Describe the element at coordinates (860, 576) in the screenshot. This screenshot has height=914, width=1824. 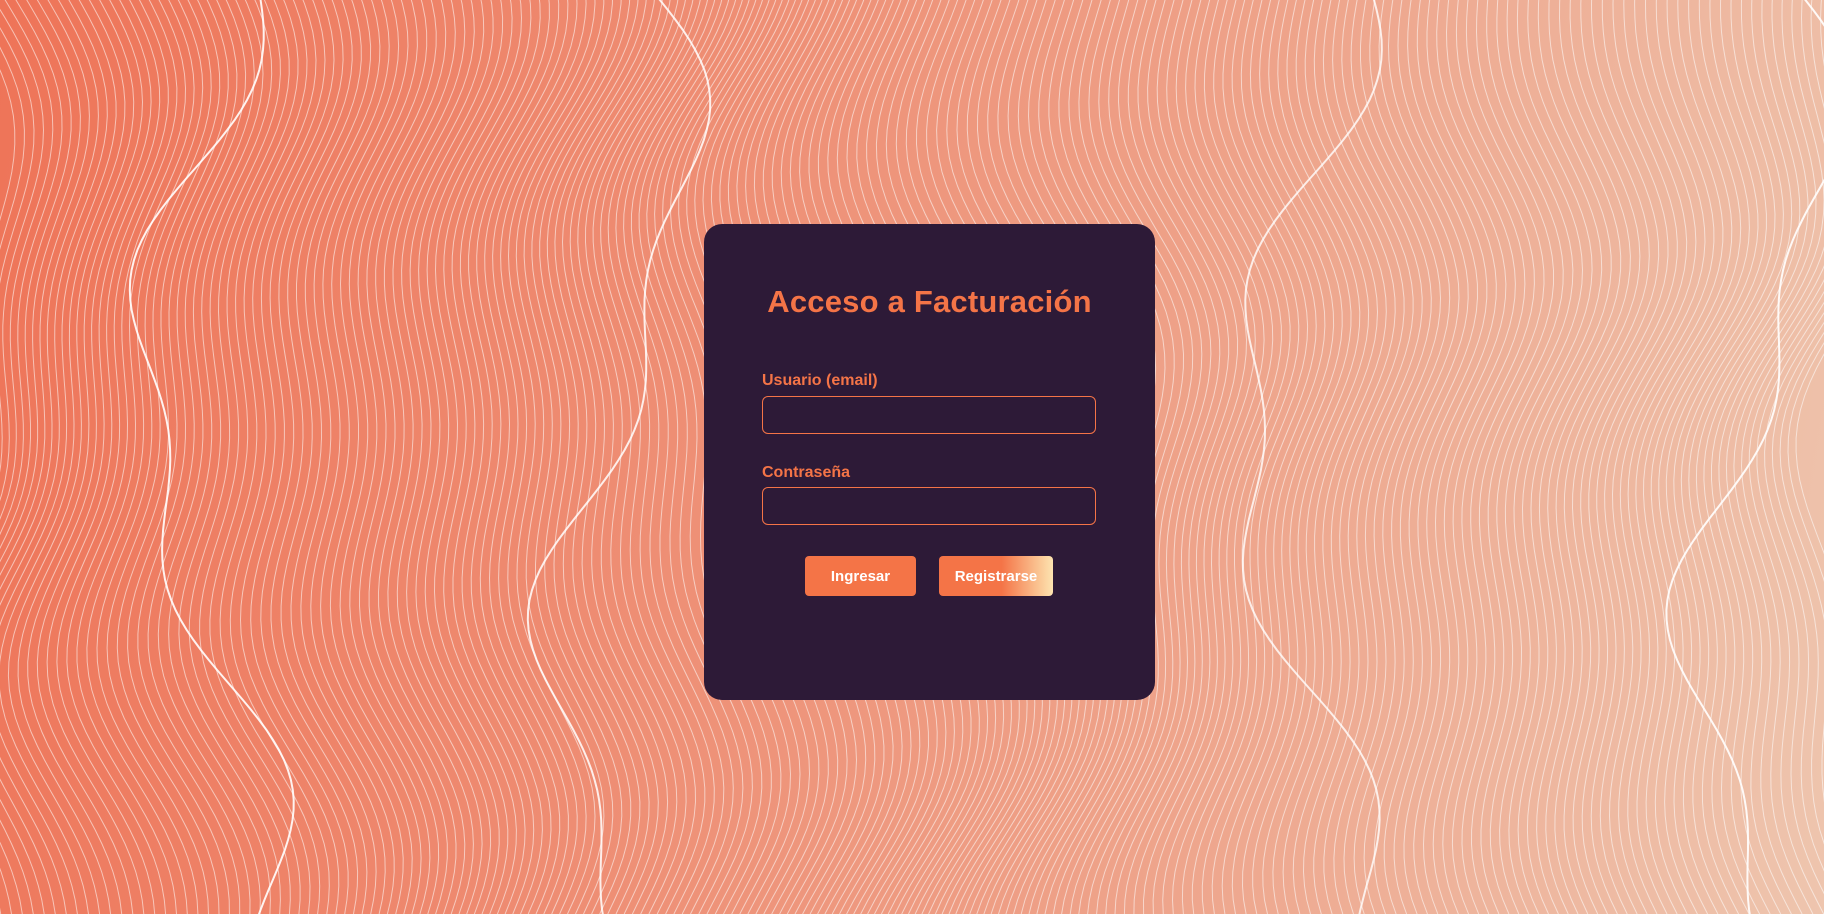
I see `login-button: Ingresar` at that location.